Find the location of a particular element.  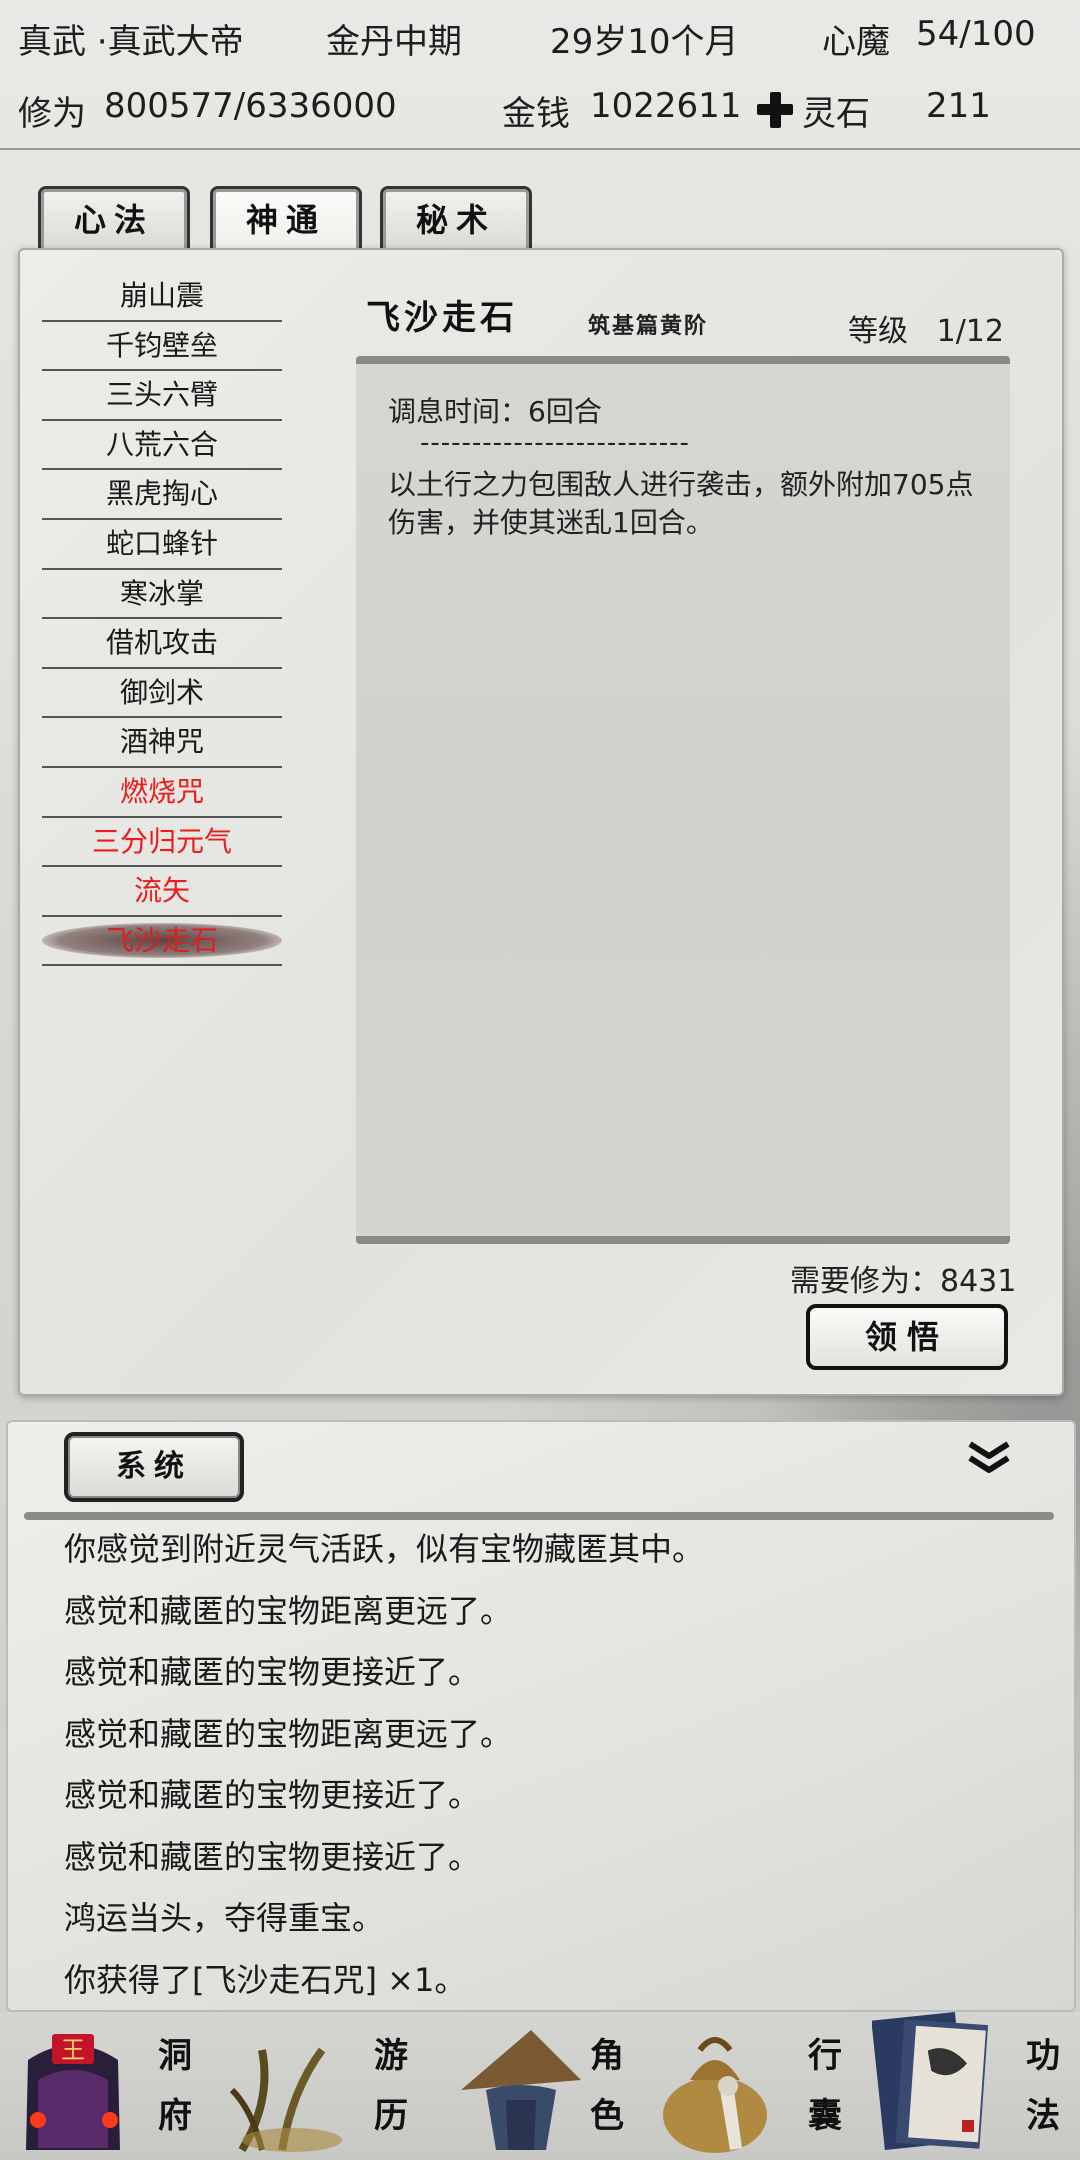

skill-item: 八荒六合 is located at coordinates (162, 446).